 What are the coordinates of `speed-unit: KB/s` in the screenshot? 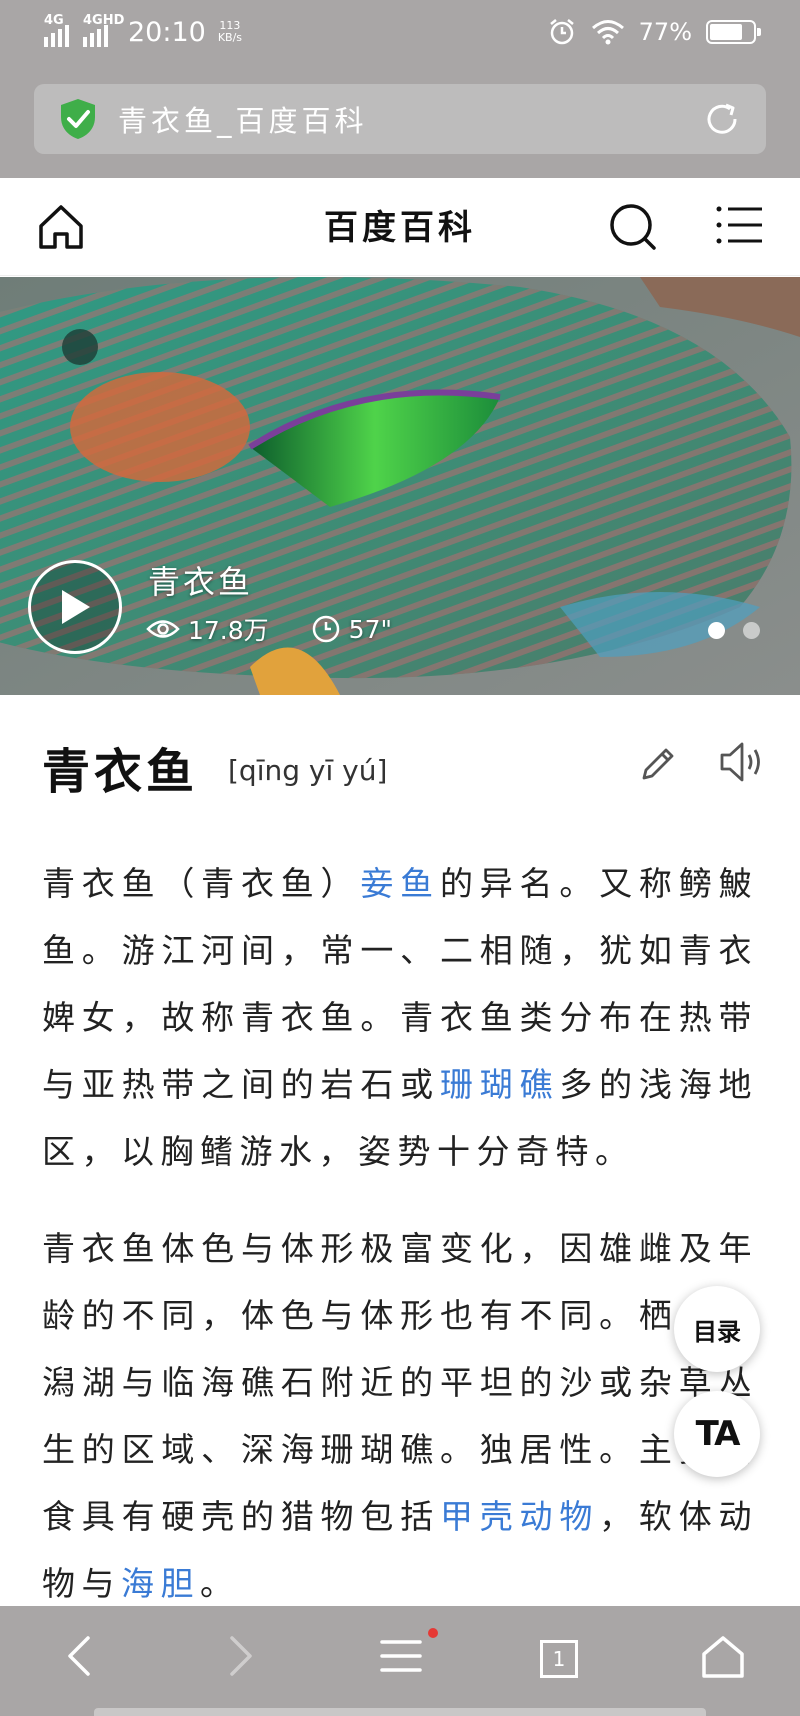 It's located at (230, 37).